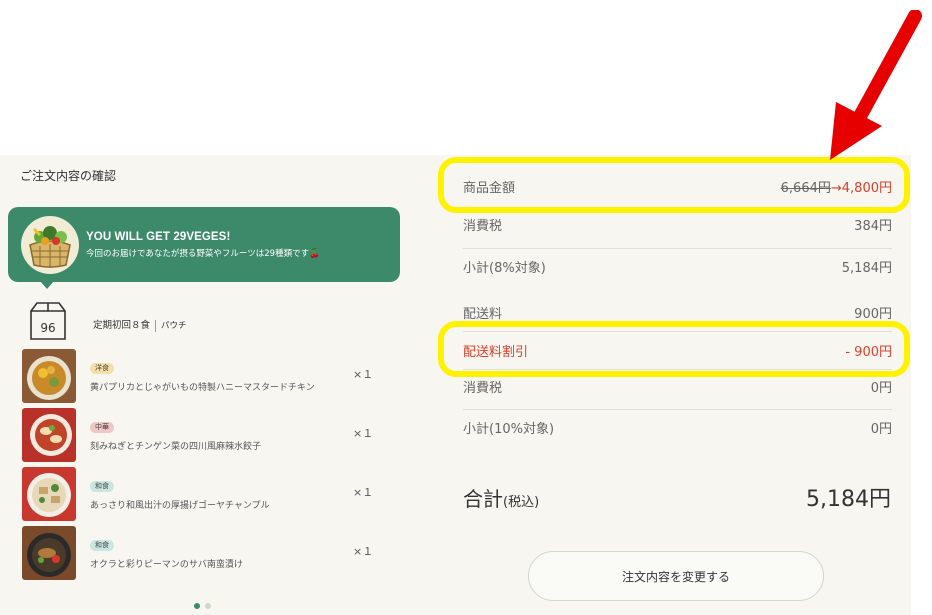  I want to click on total-tax-note: (税込), so click(521, 502).